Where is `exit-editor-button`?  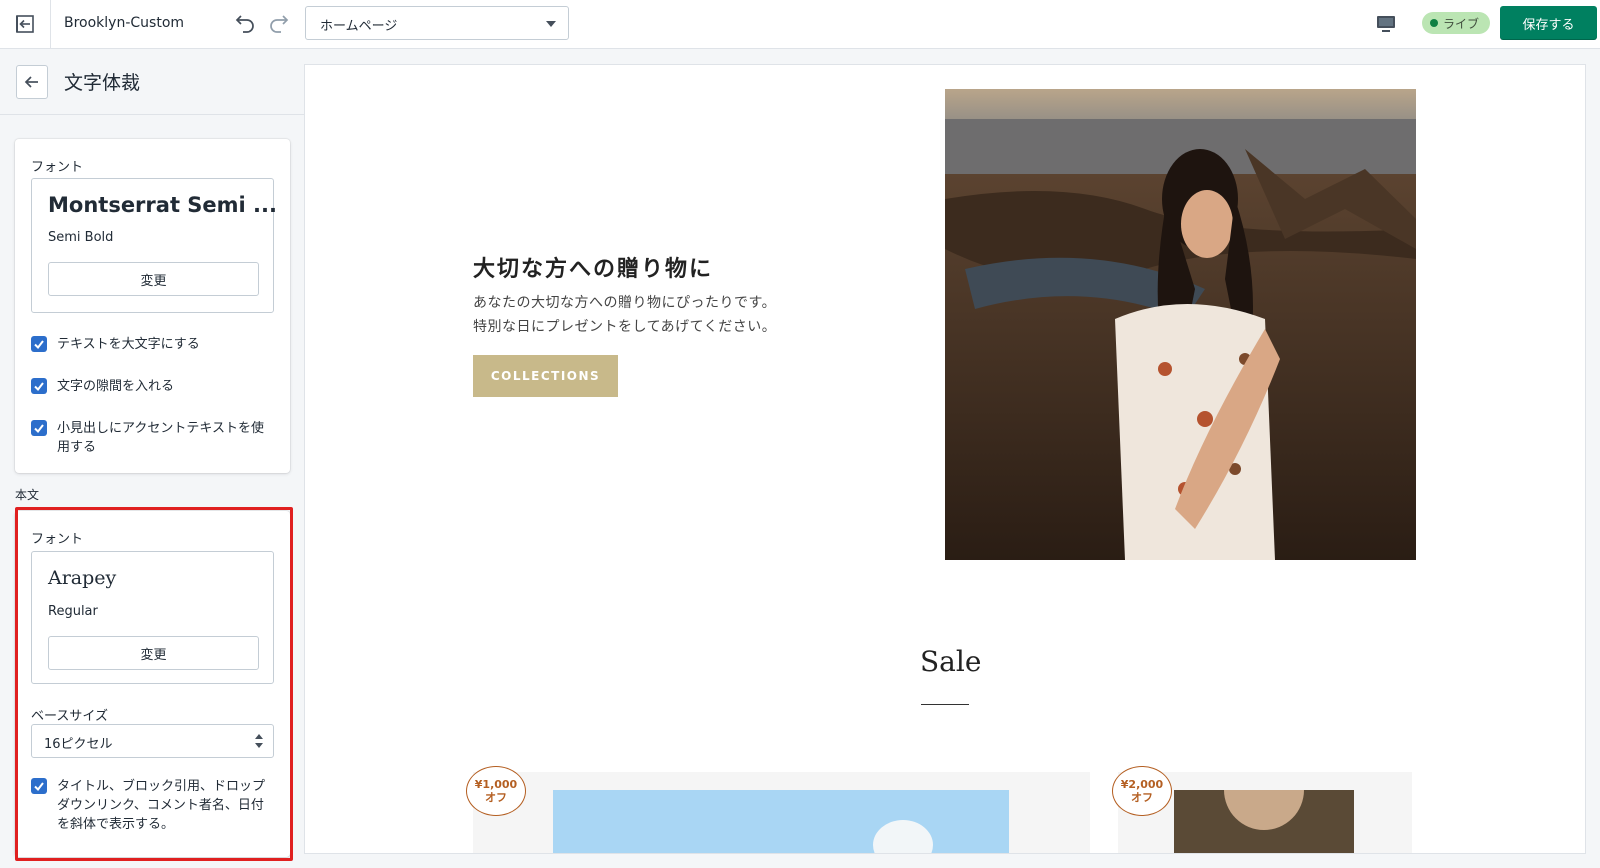 exit-editor-button is located at coordinates (25, 24).